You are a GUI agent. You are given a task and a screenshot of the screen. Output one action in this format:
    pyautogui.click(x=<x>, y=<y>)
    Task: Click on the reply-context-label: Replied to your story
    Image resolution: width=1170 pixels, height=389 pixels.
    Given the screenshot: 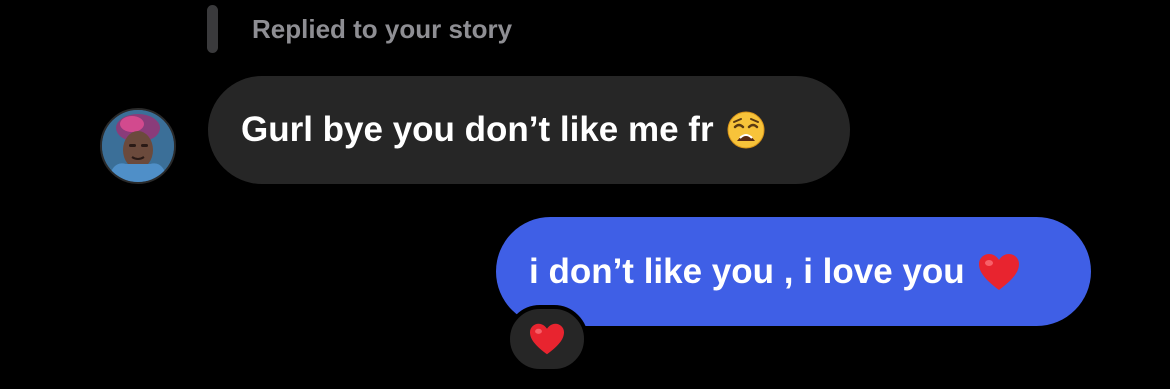 What is the action you would take?
    pyautogui.click(x=382, y=29)
    